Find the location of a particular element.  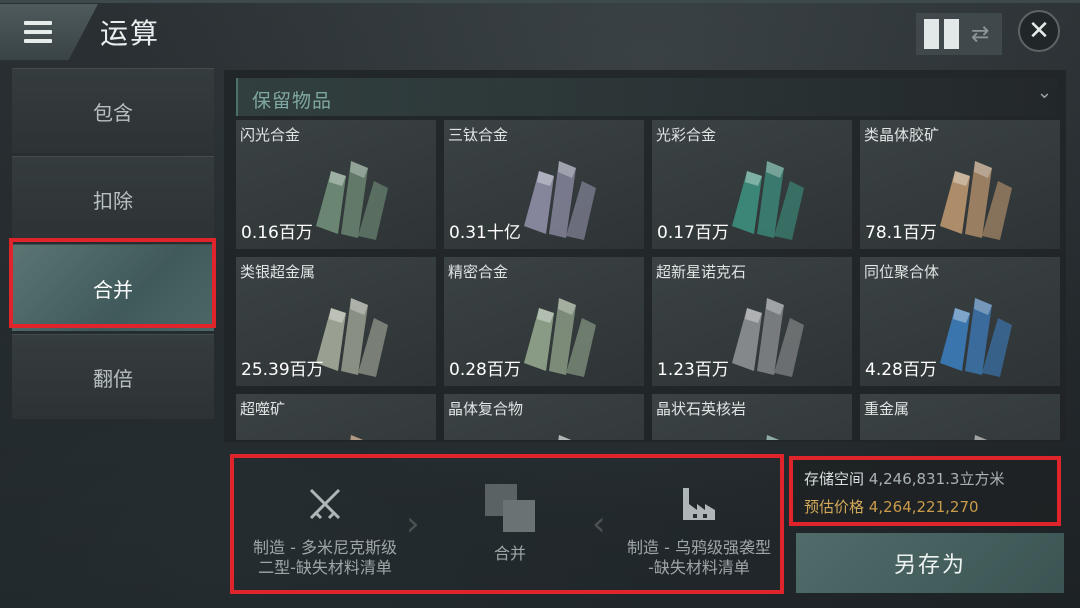

item-card: 晶体复合物 is located at coordinates (544, 417).